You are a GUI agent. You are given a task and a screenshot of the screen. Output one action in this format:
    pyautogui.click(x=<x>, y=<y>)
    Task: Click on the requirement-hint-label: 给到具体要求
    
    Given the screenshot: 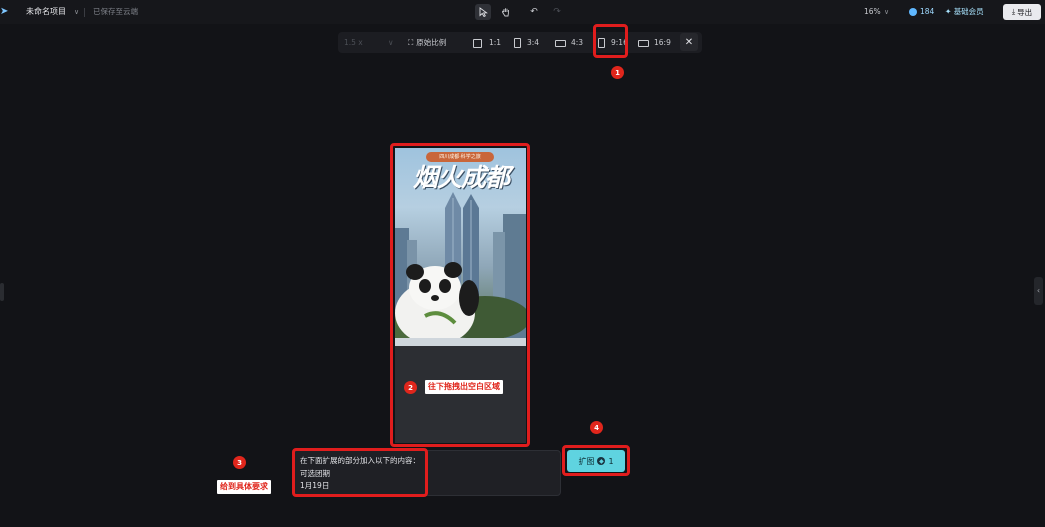 What is the action you would take?
    pyautogui.click(x=244, y=487)
    